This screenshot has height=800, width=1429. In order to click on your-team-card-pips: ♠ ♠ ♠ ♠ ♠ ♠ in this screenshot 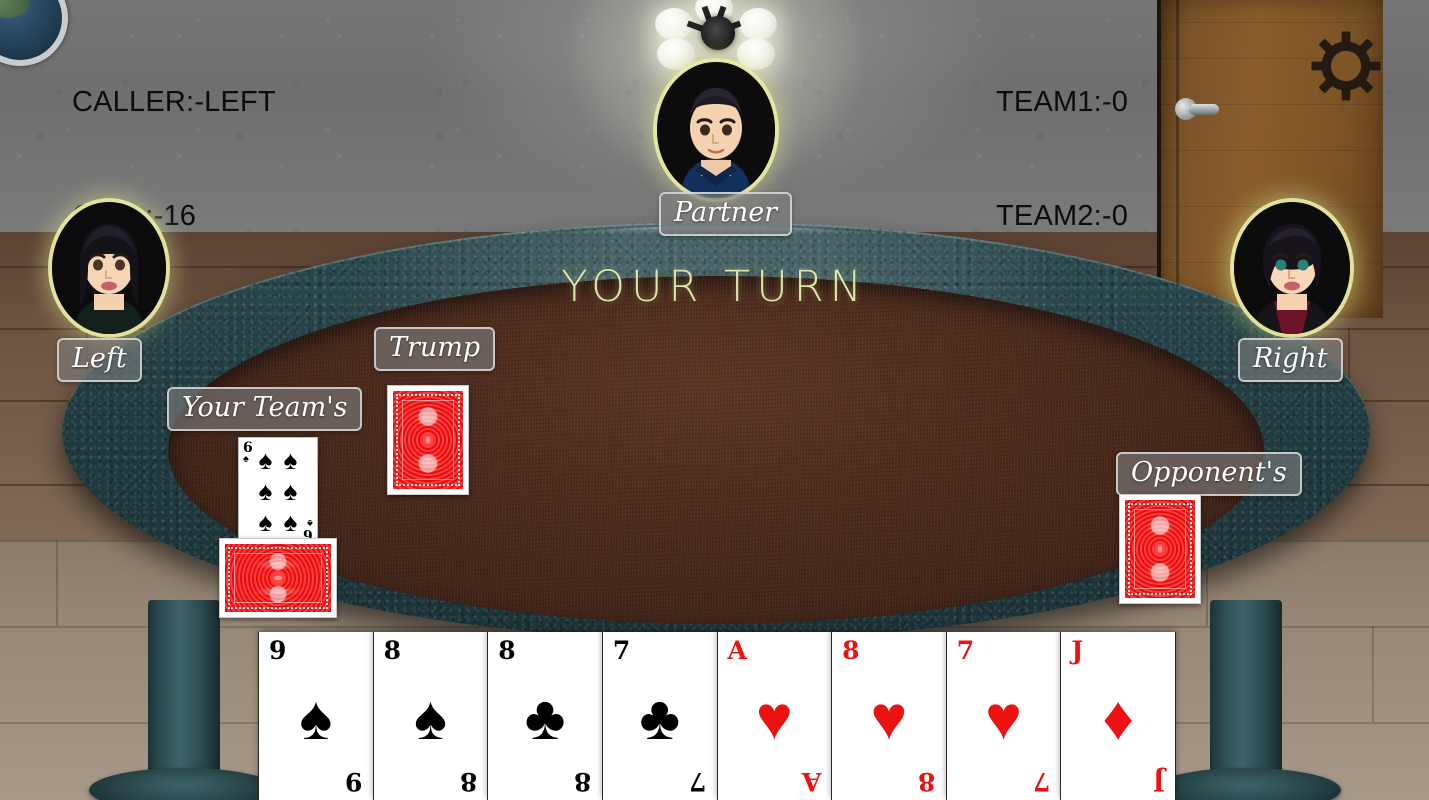, I will do `click(278, 491)`.